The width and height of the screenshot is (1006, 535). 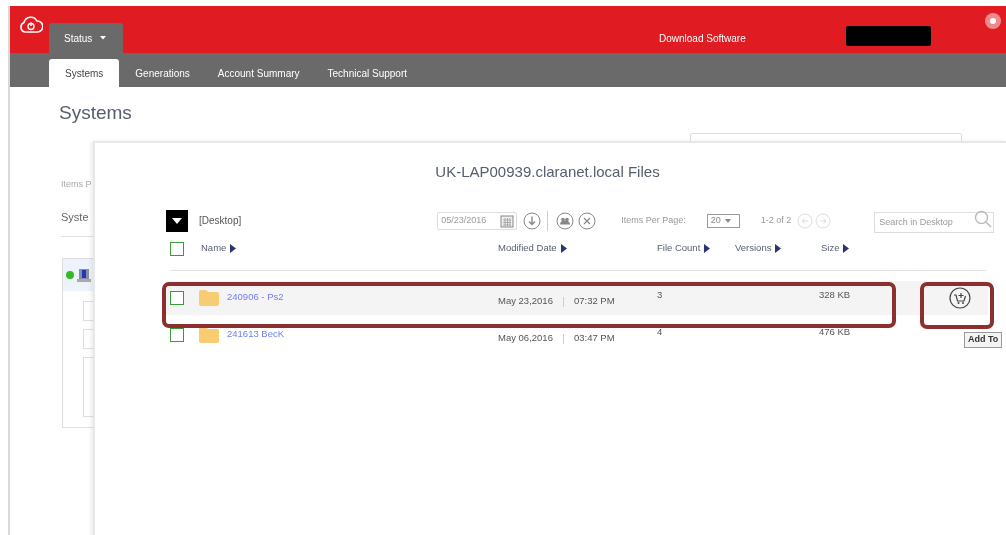 I want to click on modified-time: 03:47 PM, so click(x=594, y=338).